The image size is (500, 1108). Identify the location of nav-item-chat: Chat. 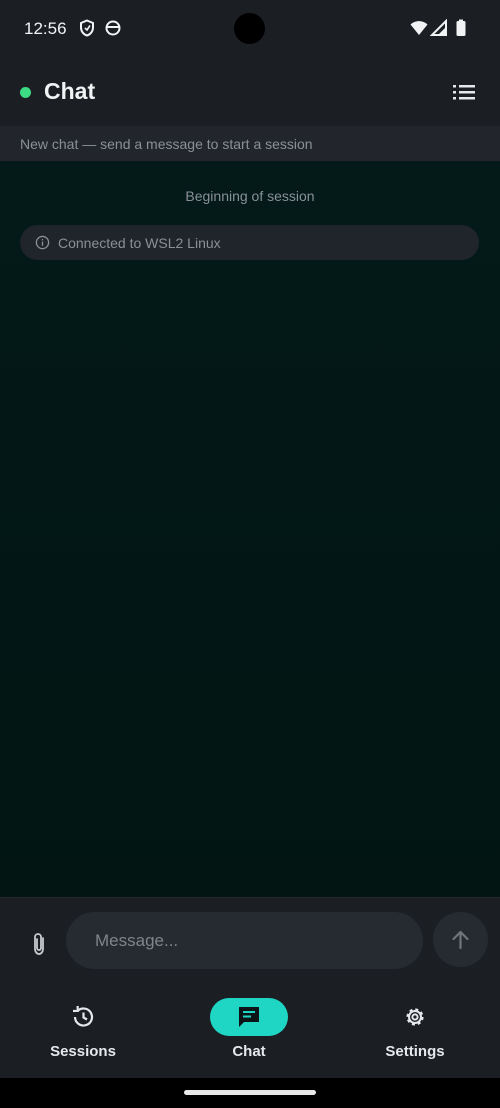
(249, 1031).